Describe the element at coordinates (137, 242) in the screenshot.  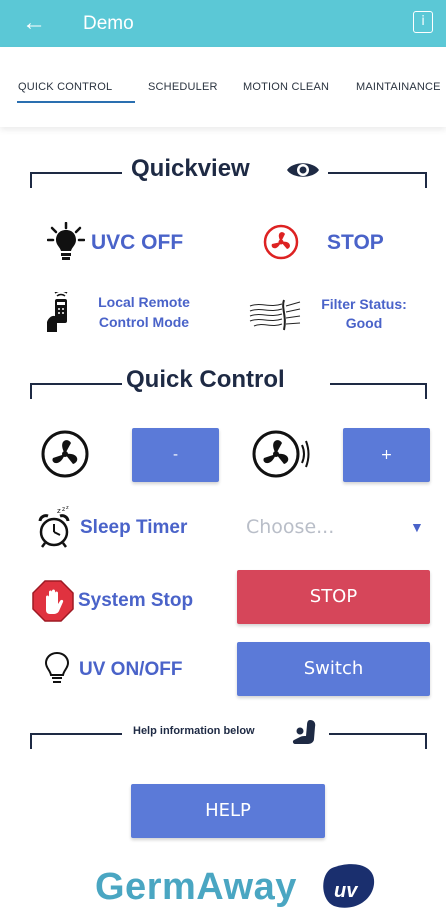
I see `uvc-status: UVC OFF` at that location.